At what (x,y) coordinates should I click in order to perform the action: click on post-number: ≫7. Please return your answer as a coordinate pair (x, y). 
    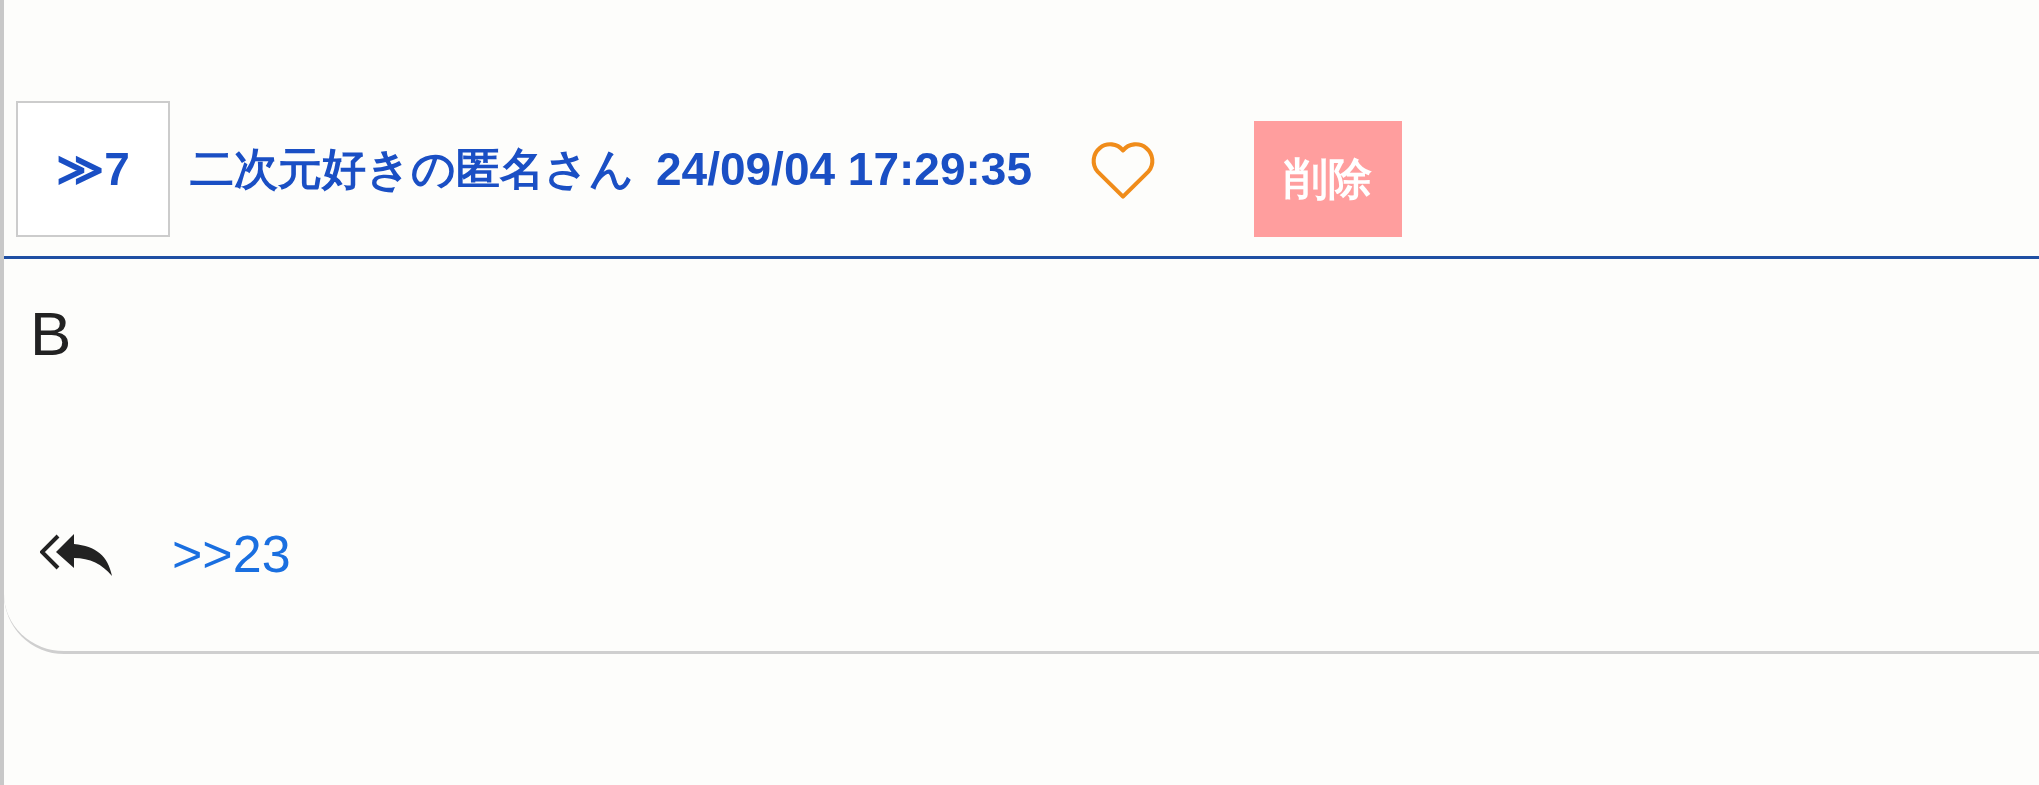
    Looking at the image, I should click on (93, 169).